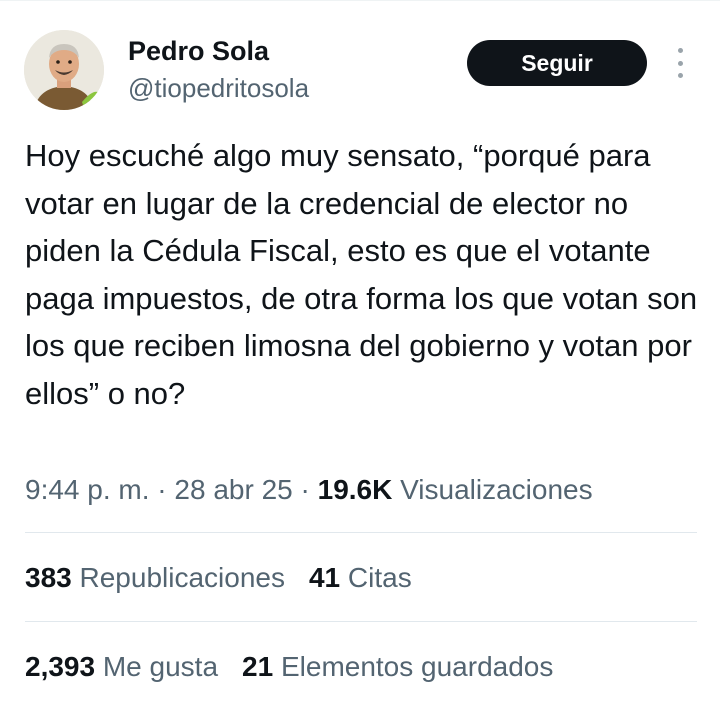  Describe the element at coordinates (355, 489) in the screenshot. I see `views-count: 19.6K` at that location.